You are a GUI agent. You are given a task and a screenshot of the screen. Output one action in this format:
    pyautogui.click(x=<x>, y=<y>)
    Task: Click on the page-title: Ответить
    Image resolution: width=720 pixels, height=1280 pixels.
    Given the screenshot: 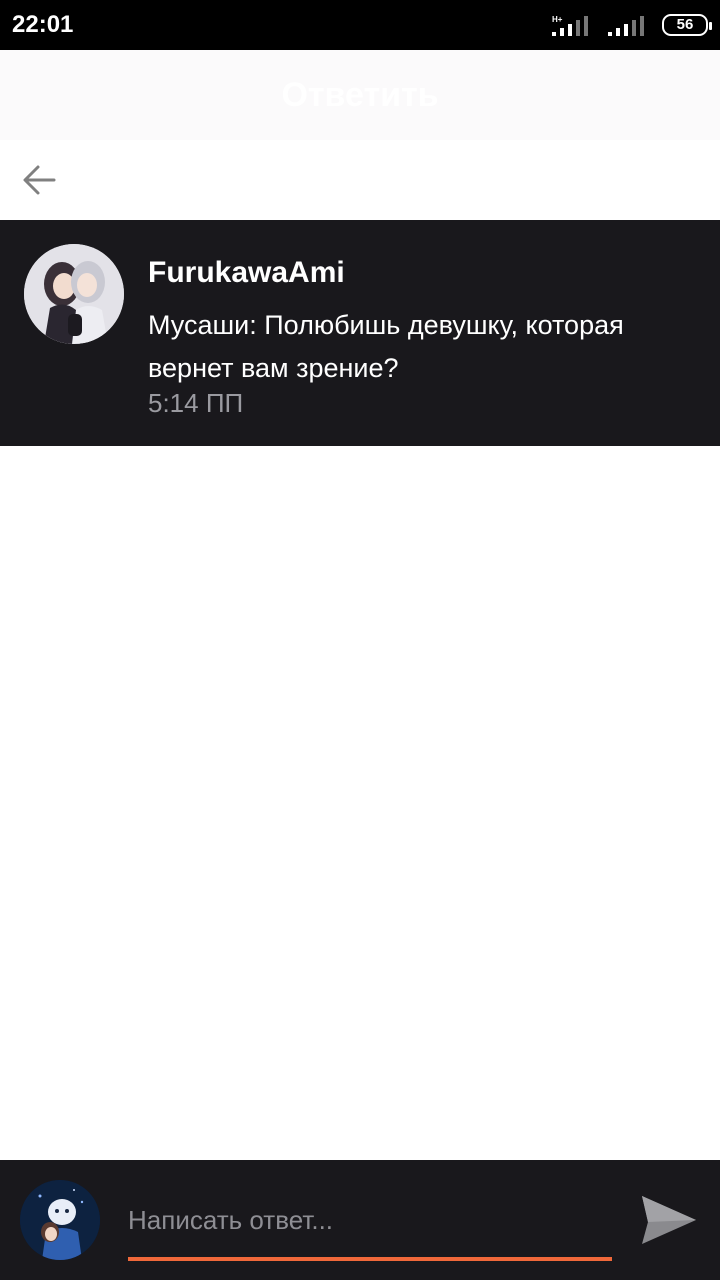 What is the action you would take?
    pyautogui.click(x=360, y=95)
    